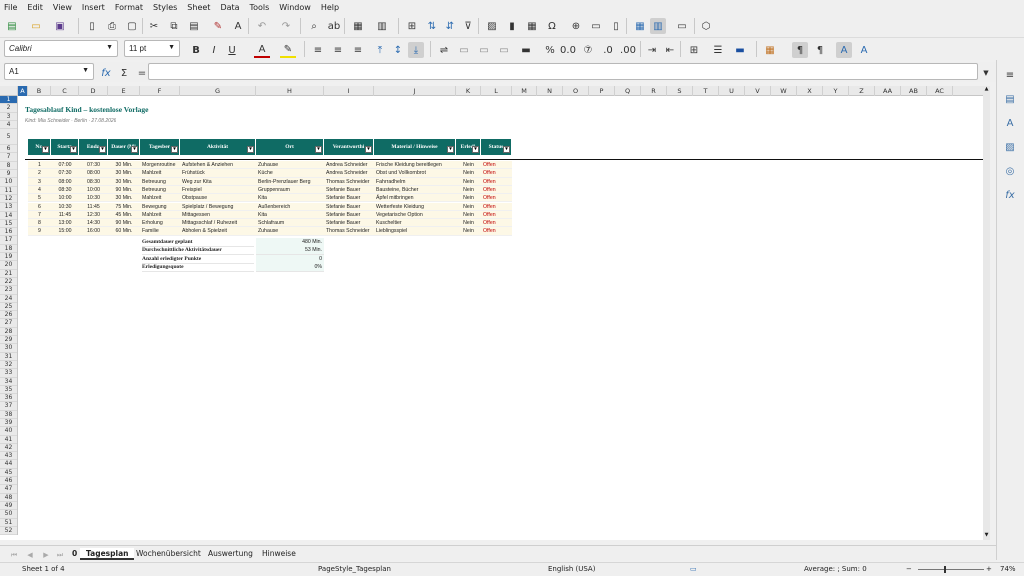 This screenshot has width=1024, height=576. Describe the element at coordinates (415, 231) in the screenshot. I see `table-cell: Lieblingsspiel` at that location.